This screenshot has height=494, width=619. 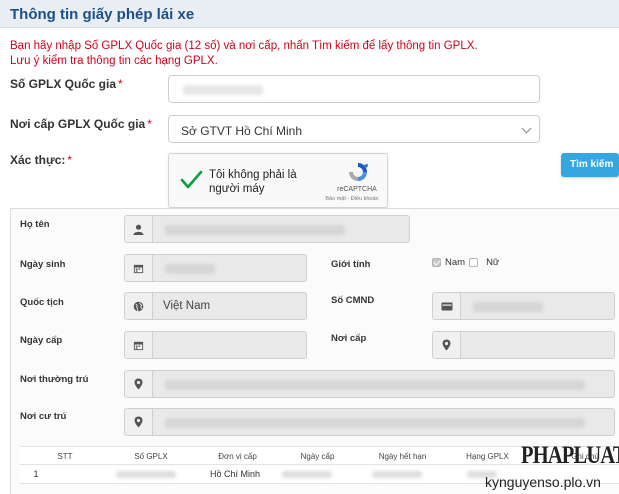 I want to click on col-header-expiry: Ngày hết hạn, so click(x=402, y=456).